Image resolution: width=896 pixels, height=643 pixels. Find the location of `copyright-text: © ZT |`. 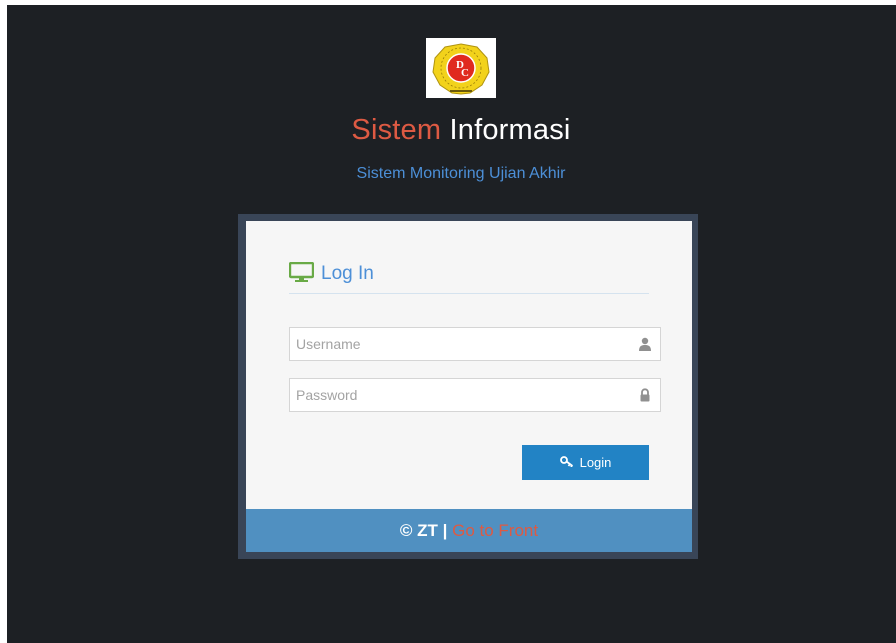

copyright-text: © ZT | is located at coordinates (423, 530).